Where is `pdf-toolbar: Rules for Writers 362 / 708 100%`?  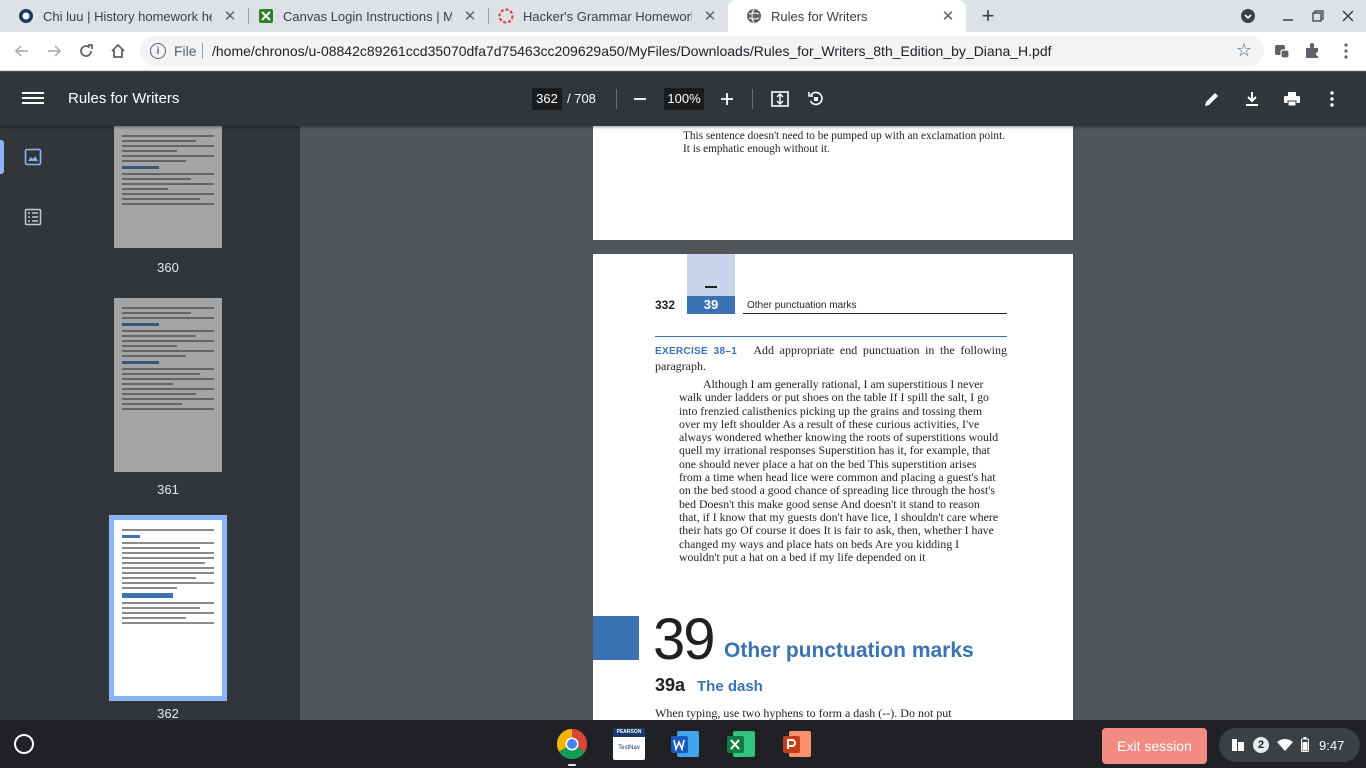 pdf-toolbar: Rules for Writers 362 / 708 100% is located at coordinates (683, 99).